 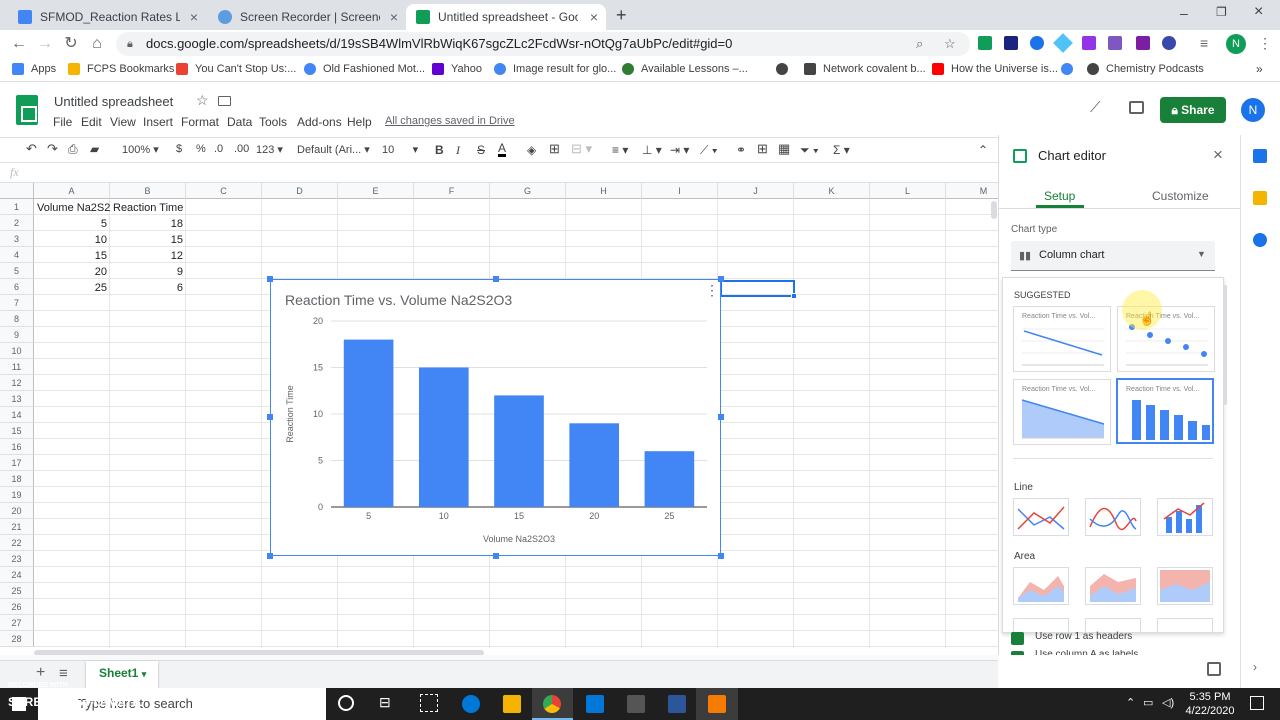 What do you see at coordinates (1113, 256) in the screenshot?
I see `chart-type-select: ▮▮ Column chart ▼` at bounding box center [1113, 256].